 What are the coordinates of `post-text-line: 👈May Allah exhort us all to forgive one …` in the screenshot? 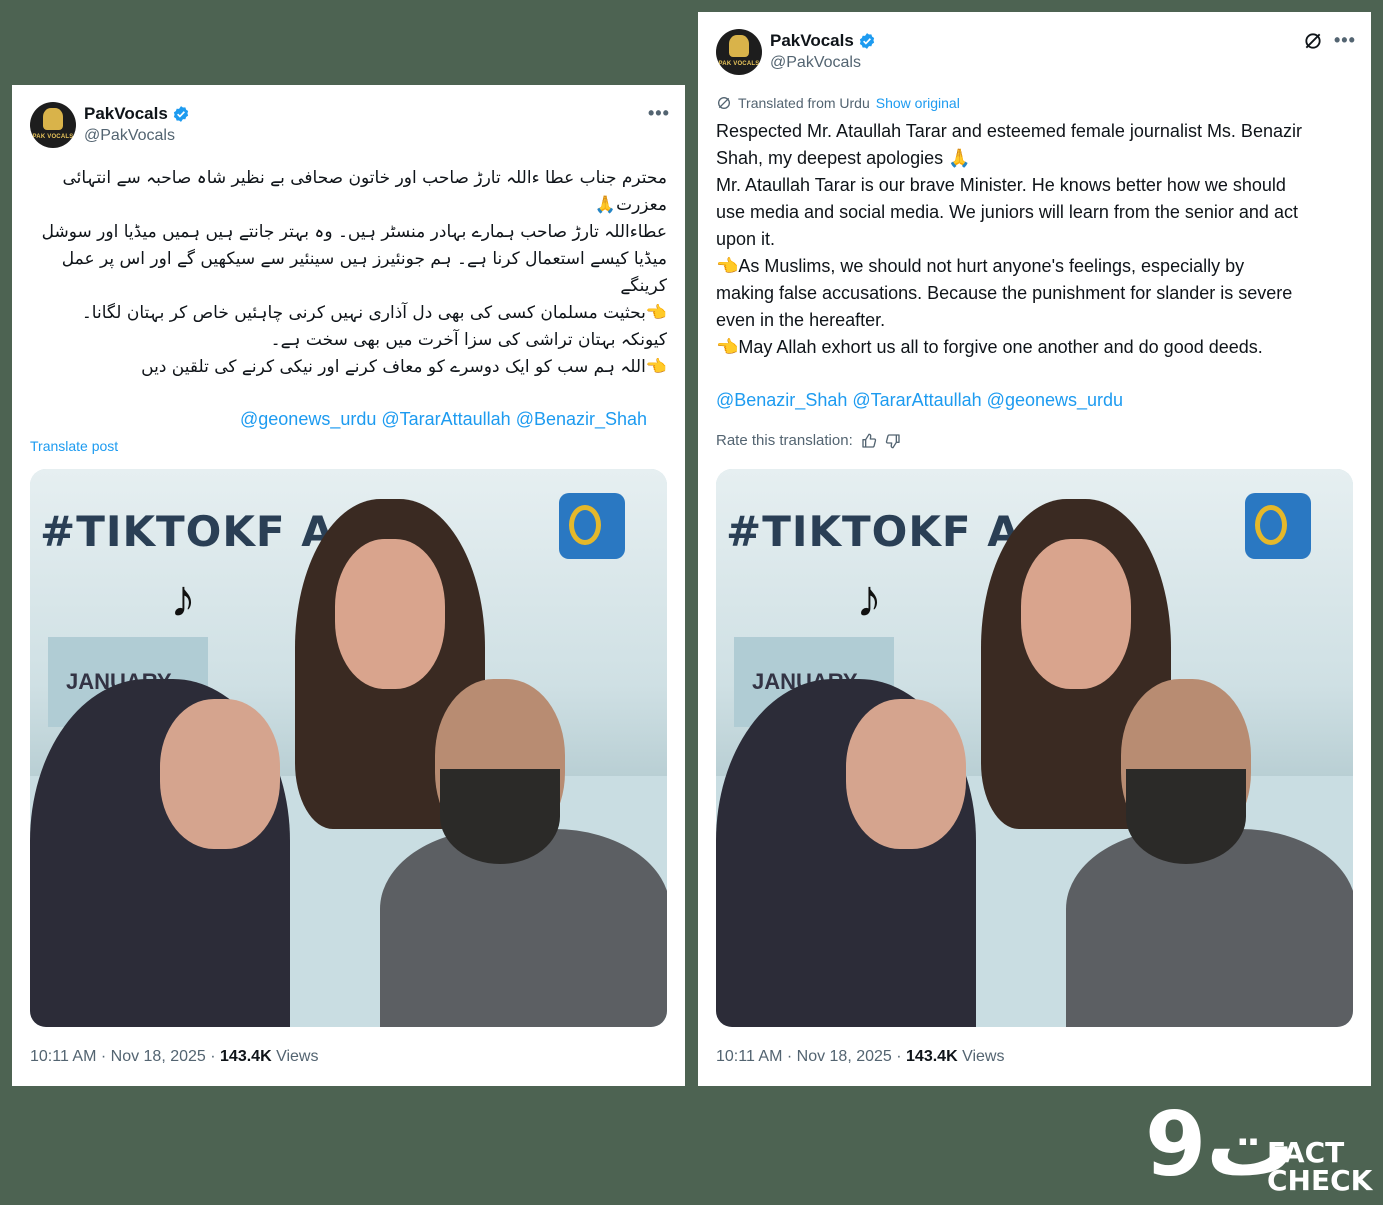 It's located at (989, 347).